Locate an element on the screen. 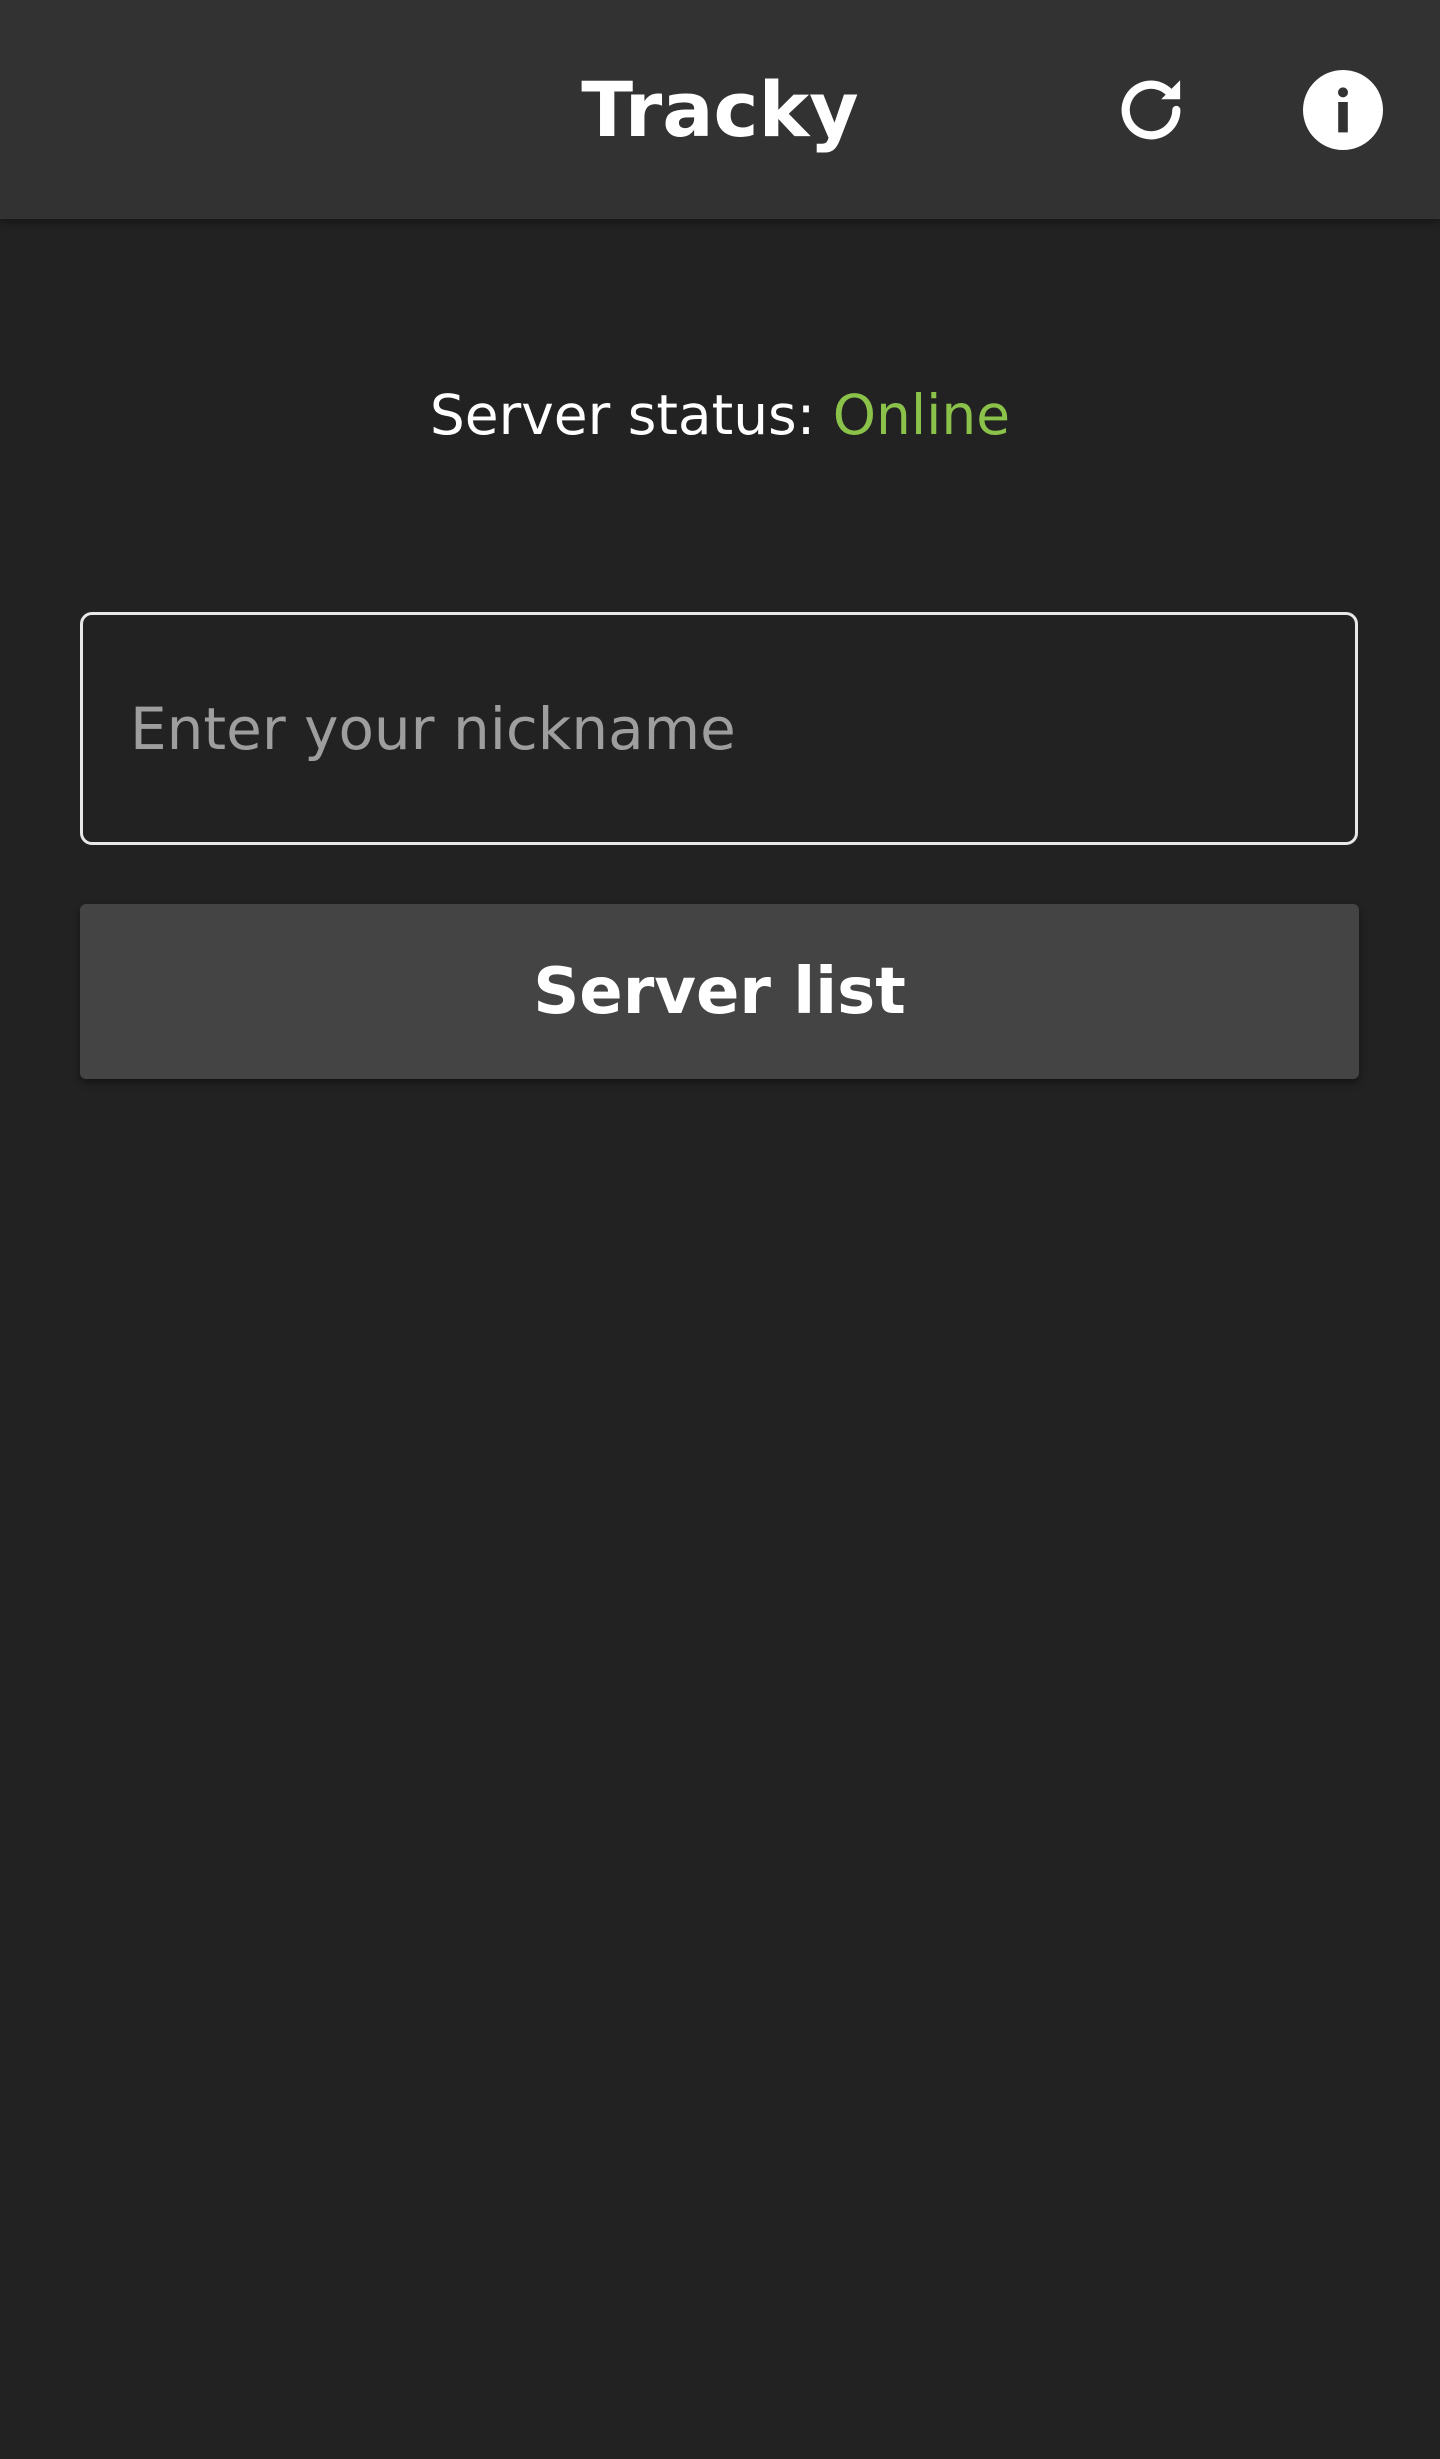 This screenshot has width=1440, height=2459. refresh-button is located at coordinates (1151, 110).